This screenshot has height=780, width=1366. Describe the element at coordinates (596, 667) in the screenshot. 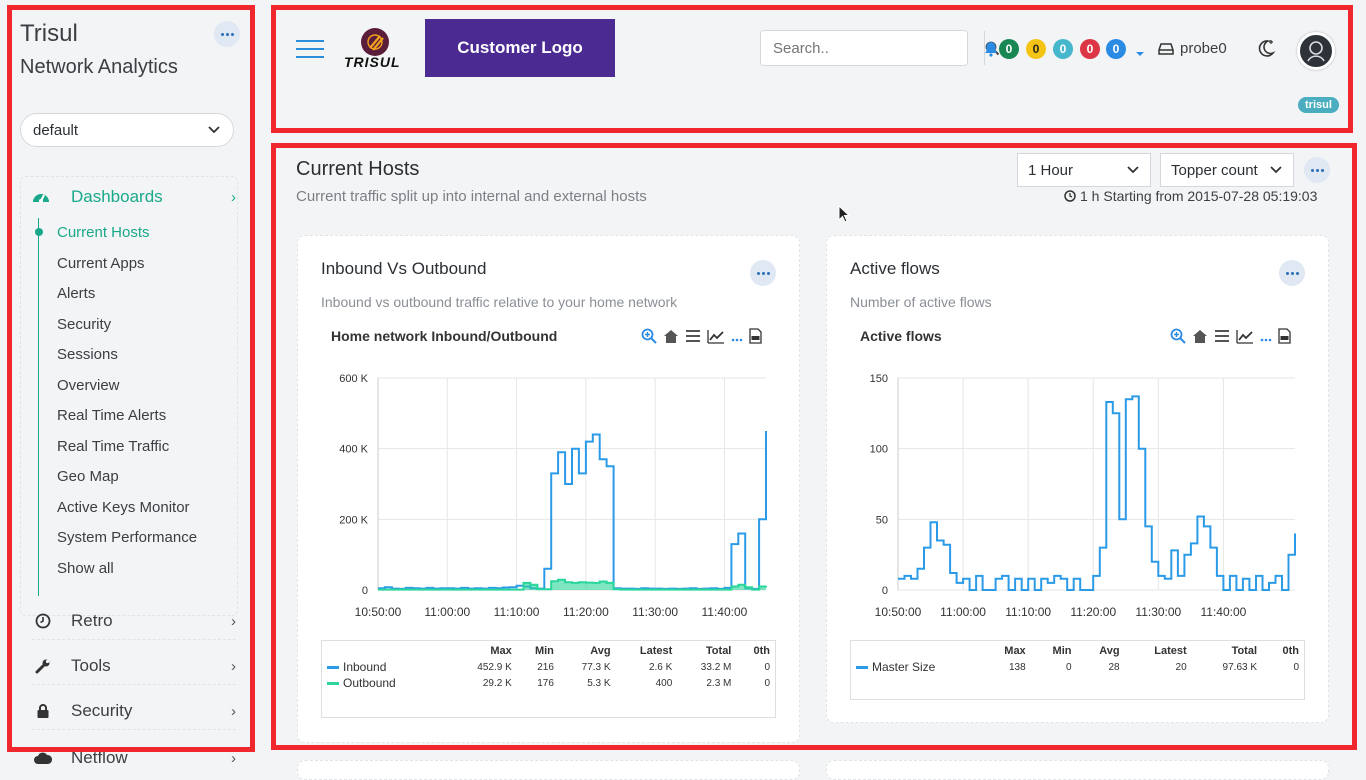

I see `legend-cell: 77.3 K` at that location.